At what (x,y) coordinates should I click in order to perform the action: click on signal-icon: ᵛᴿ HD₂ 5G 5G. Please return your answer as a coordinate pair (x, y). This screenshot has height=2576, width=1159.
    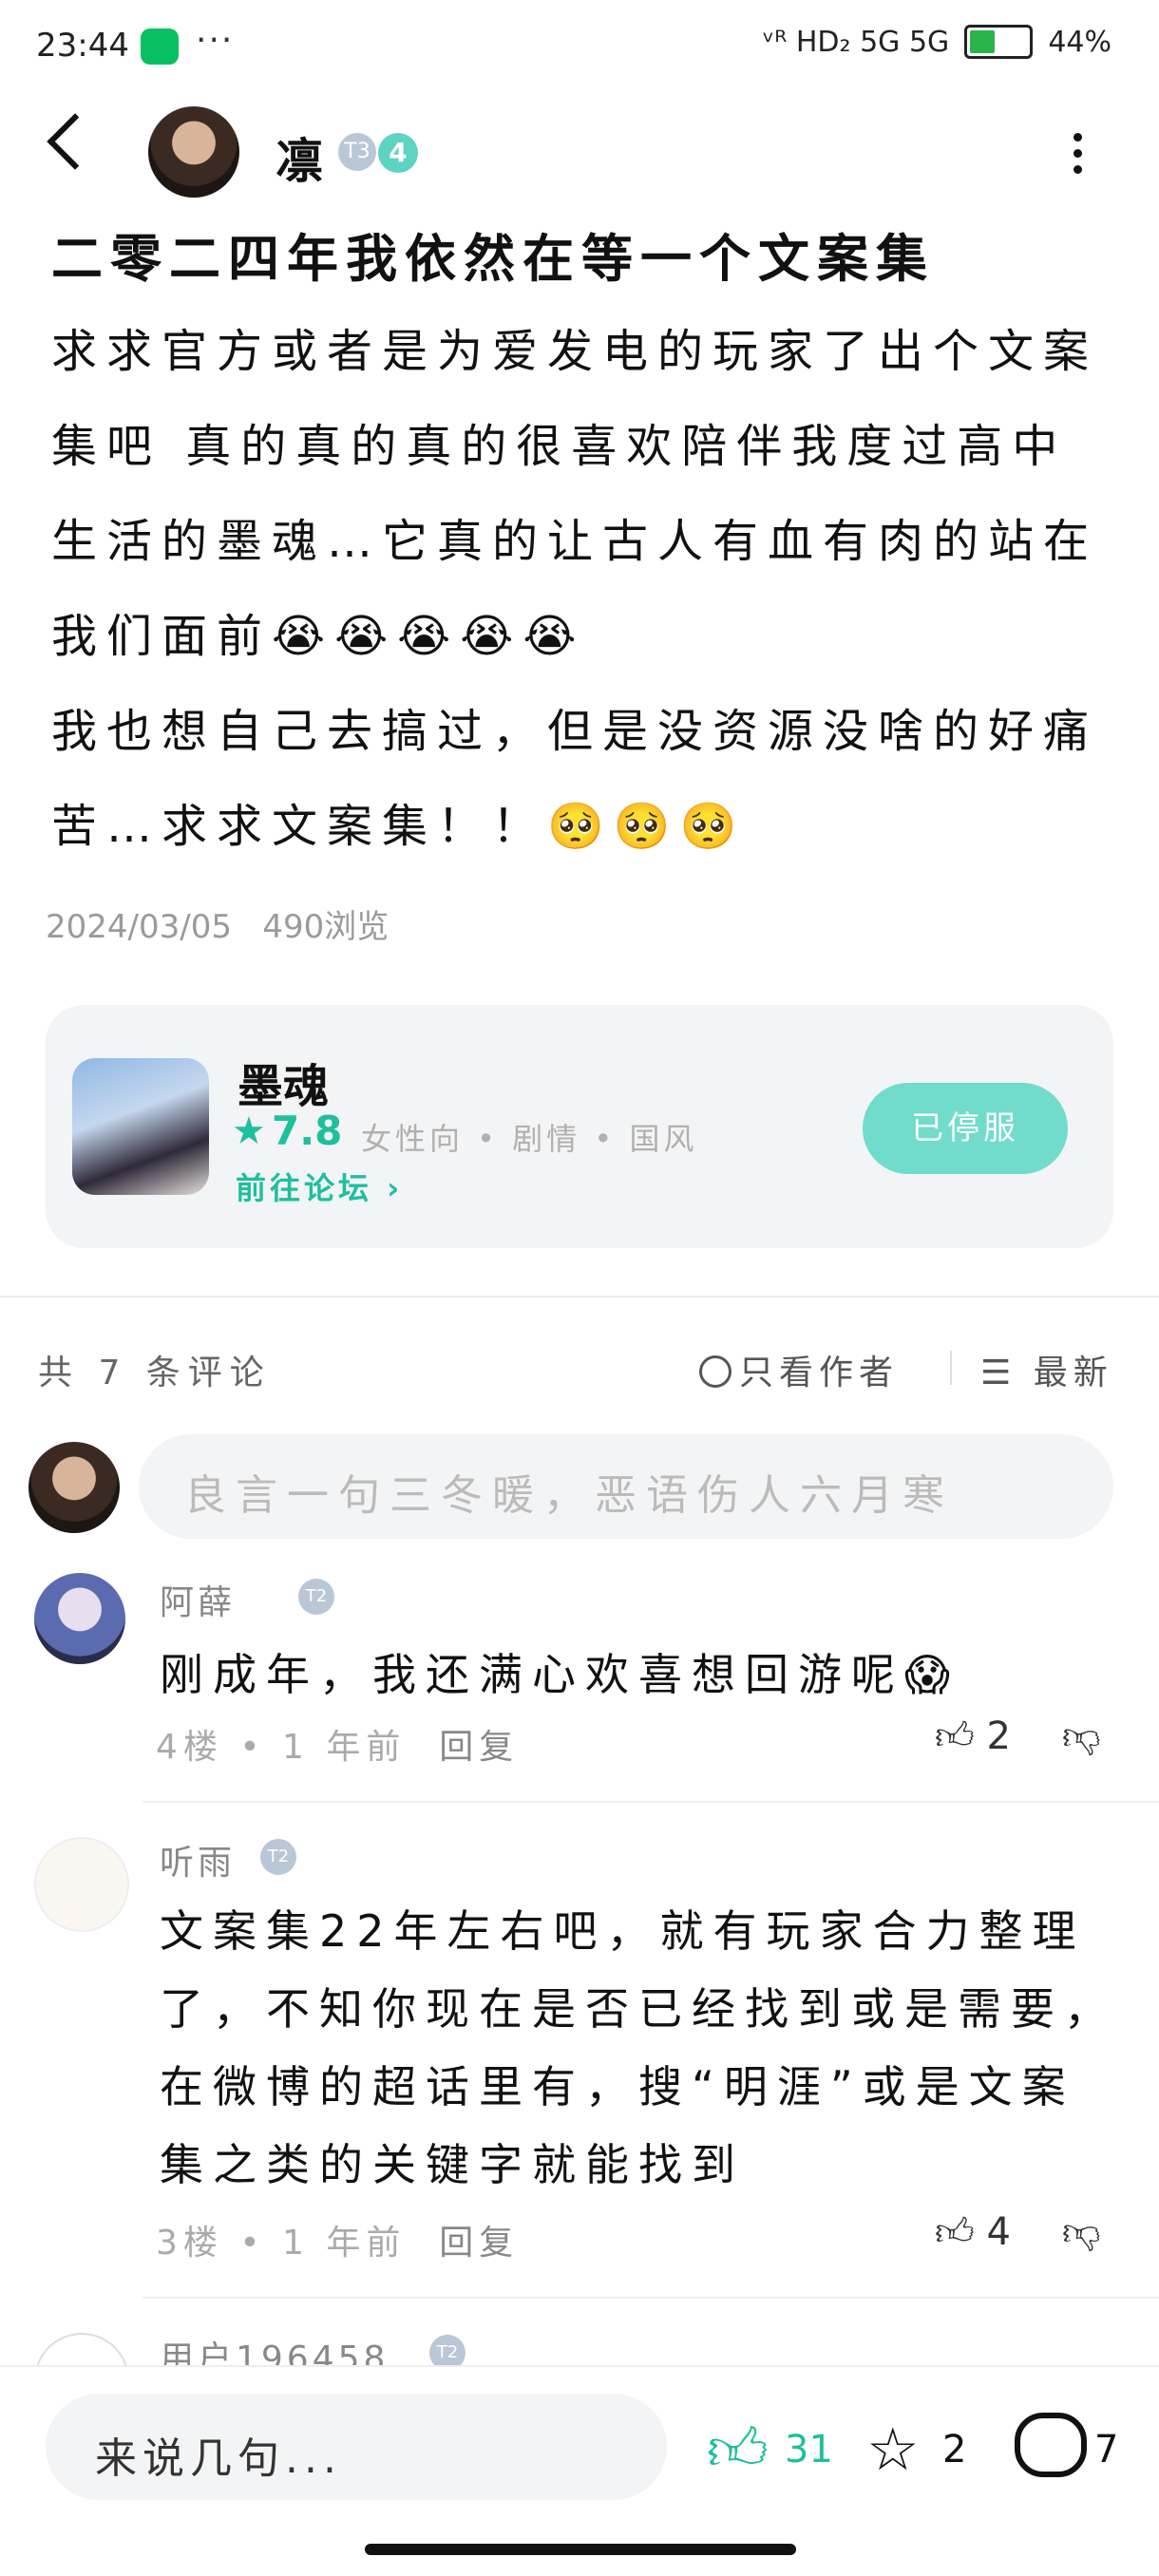
    Looking at the image, I should click on (856, 42).